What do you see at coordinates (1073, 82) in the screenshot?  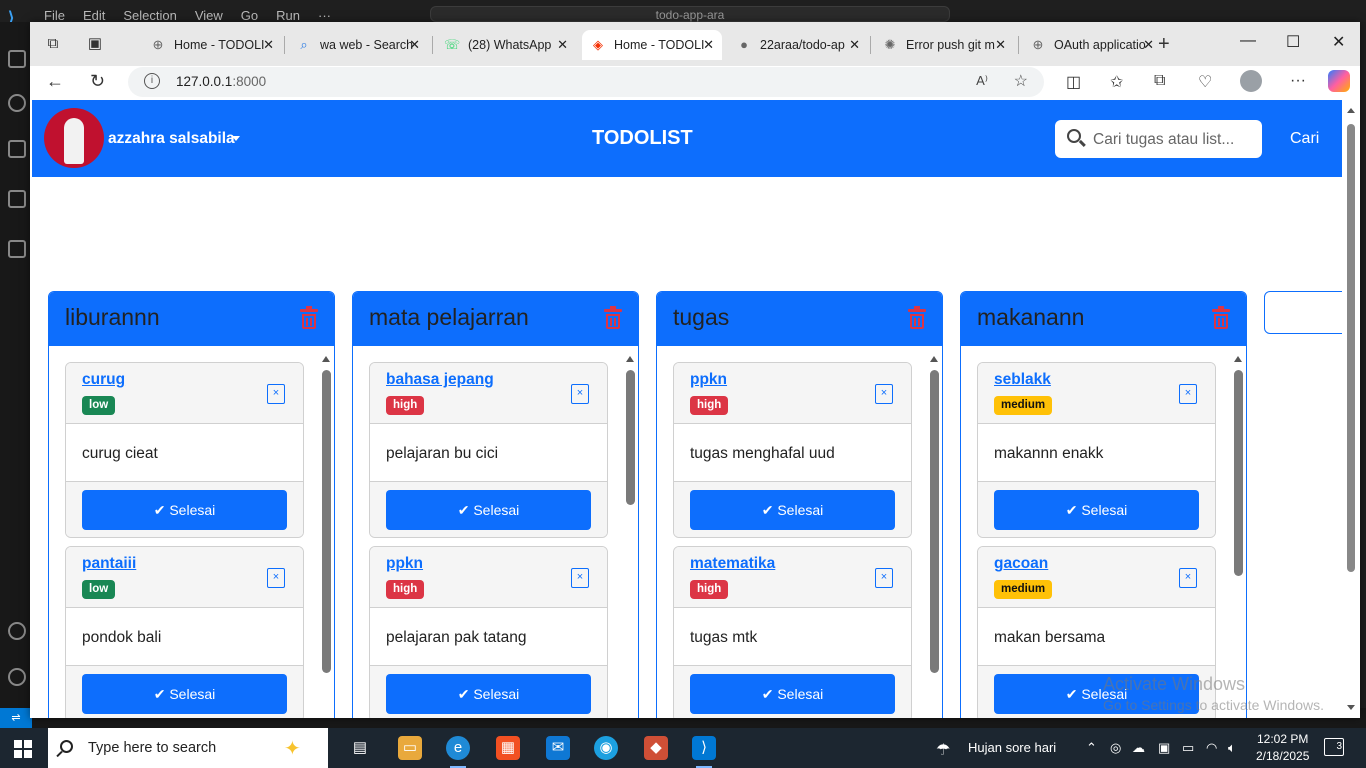 I see `split-screen-icon: ◫` at bounding box center [1073, 82].